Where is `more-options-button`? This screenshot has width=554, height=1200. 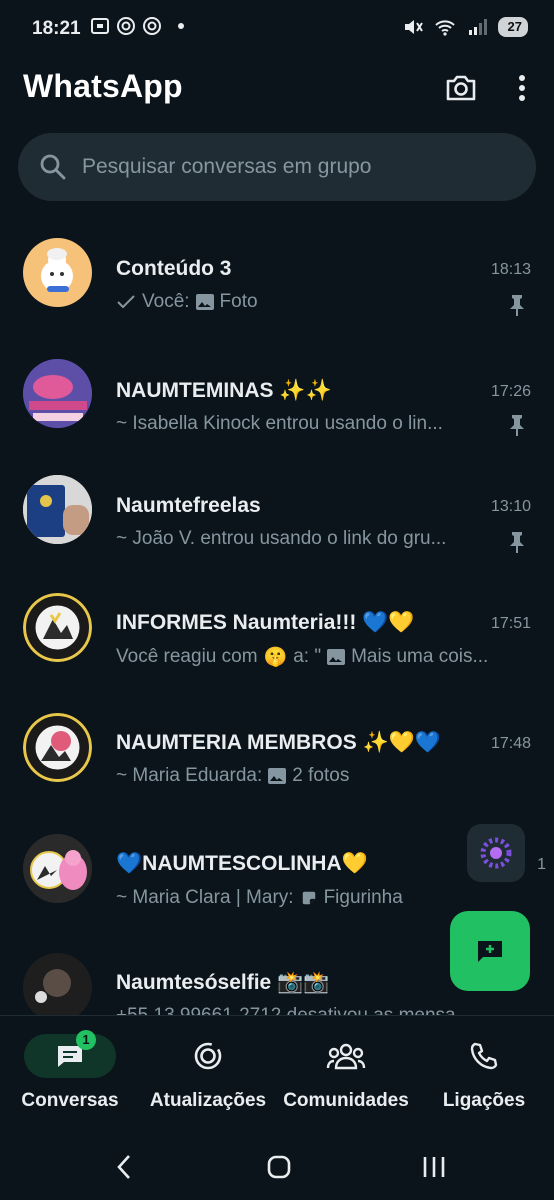
more-options-button is located at coordinates (522, 88).